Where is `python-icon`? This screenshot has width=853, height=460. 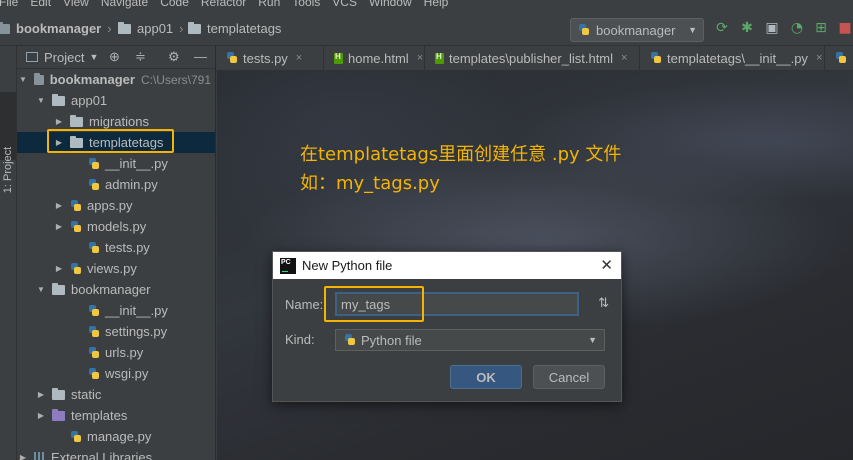 python-icon is located at coordinates (584, 30).